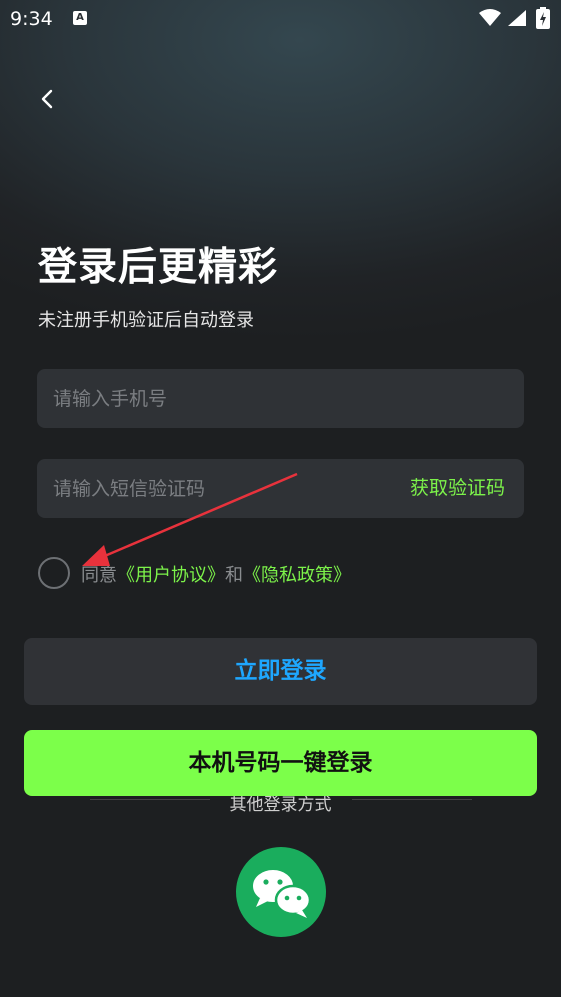 Image resolution: width=561 pixels, height=997 pixels. I want to click on login-button: 立即登录, so click(280, 671).